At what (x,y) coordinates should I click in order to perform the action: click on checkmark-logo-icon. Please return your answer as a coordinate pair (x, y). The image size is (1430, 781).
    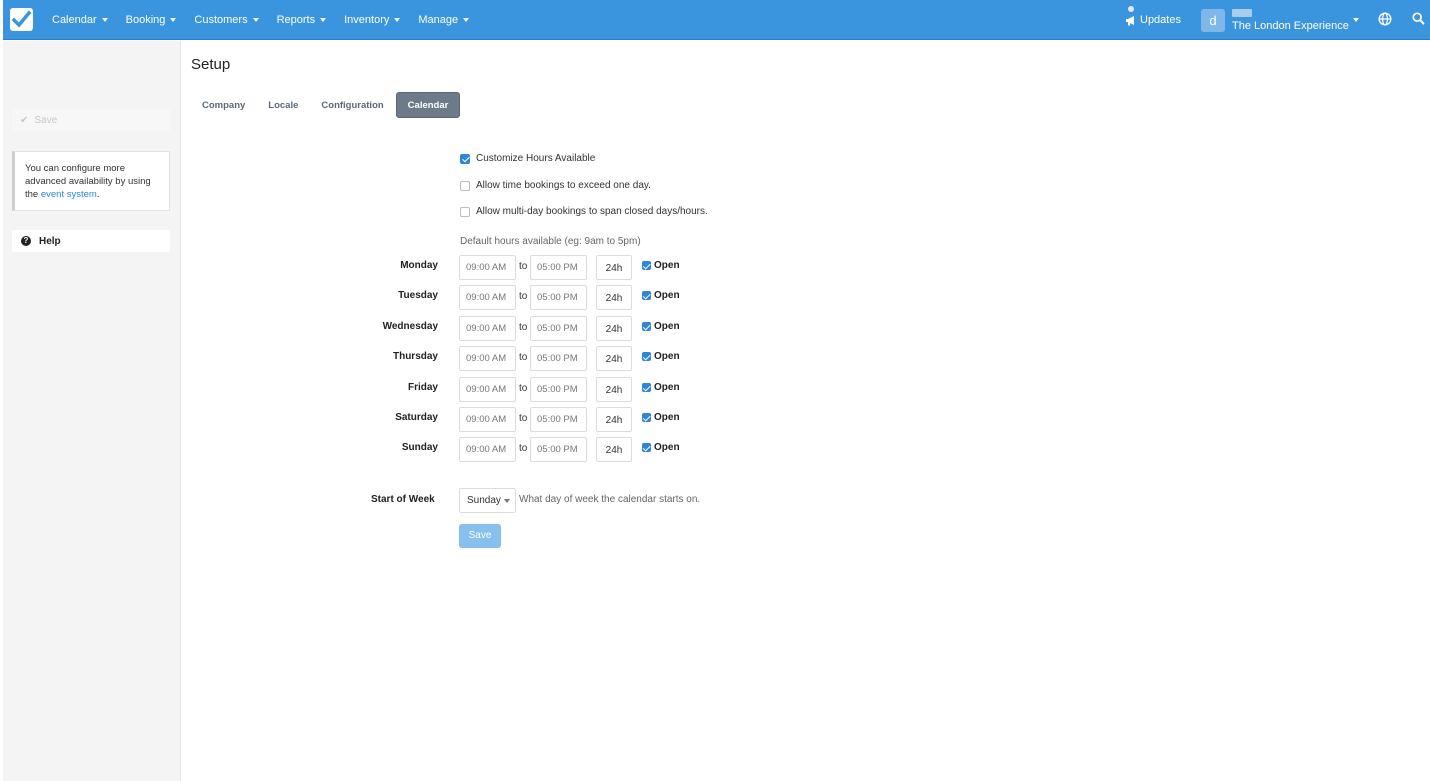
    Looking at the image, I should click on (21, 19).